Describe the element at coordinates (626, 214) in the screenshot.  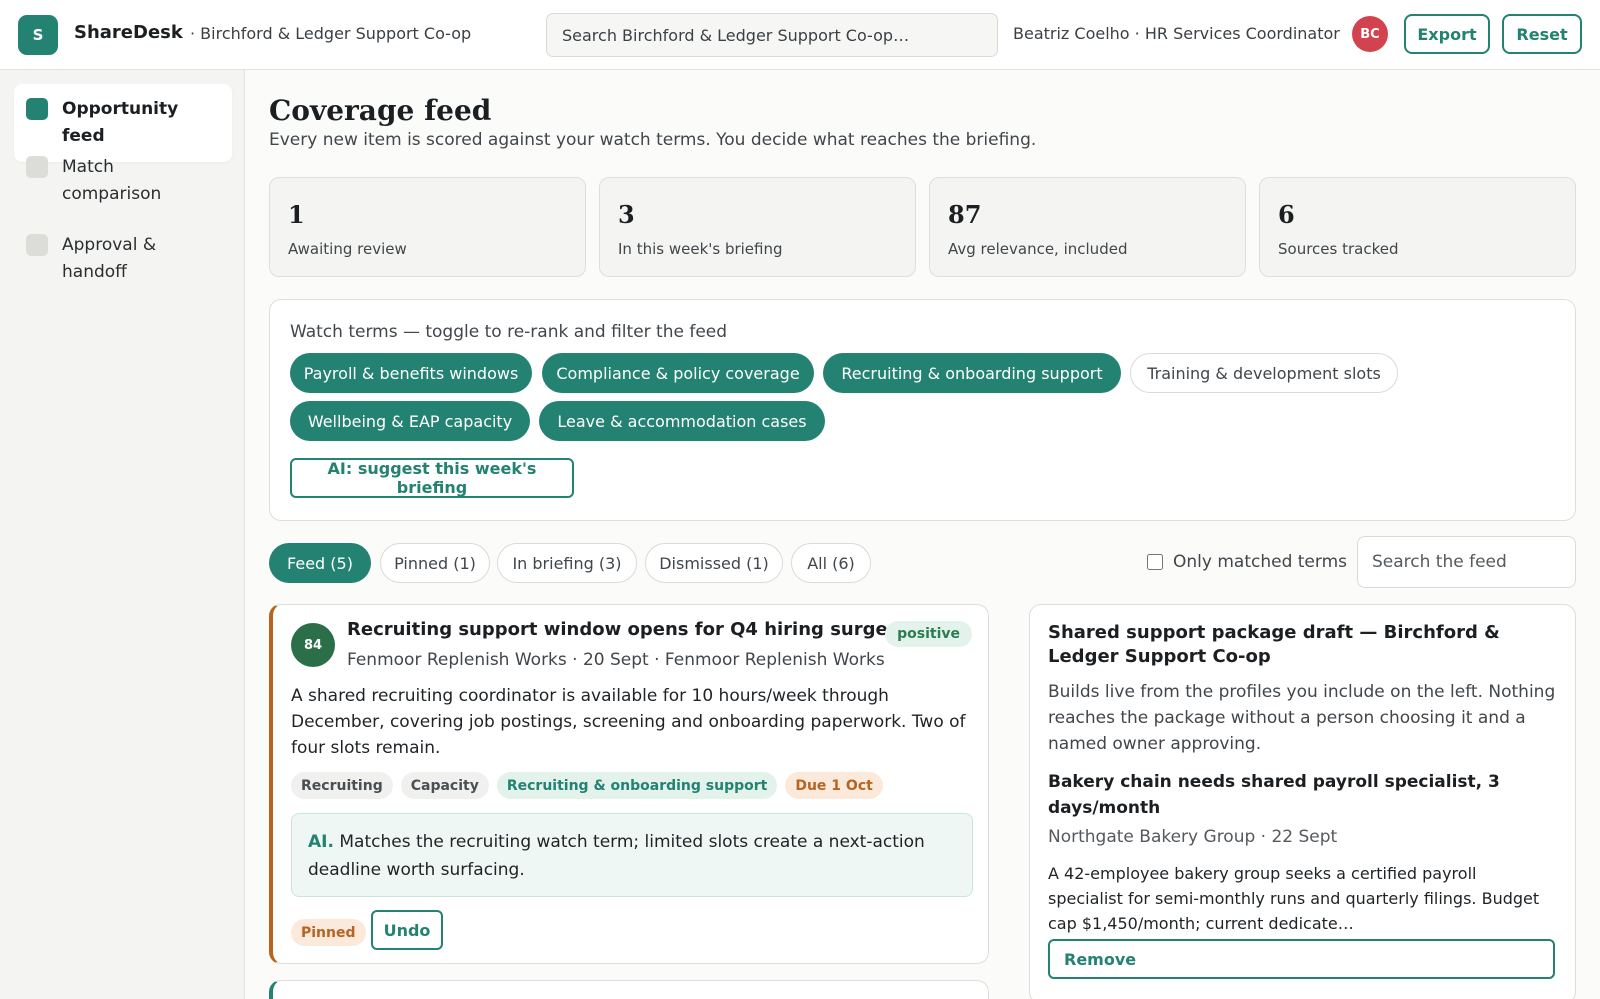
I see `stat-value: 3` at that location.